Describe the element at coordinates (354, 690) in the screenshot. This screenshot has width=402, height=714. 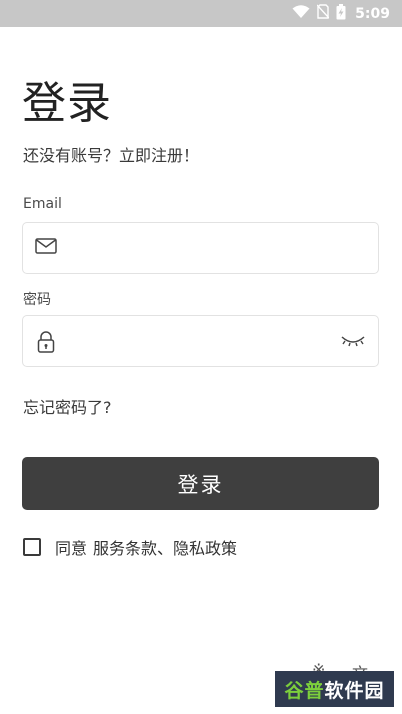
I see `watermark-part2: 软件园` at that location.